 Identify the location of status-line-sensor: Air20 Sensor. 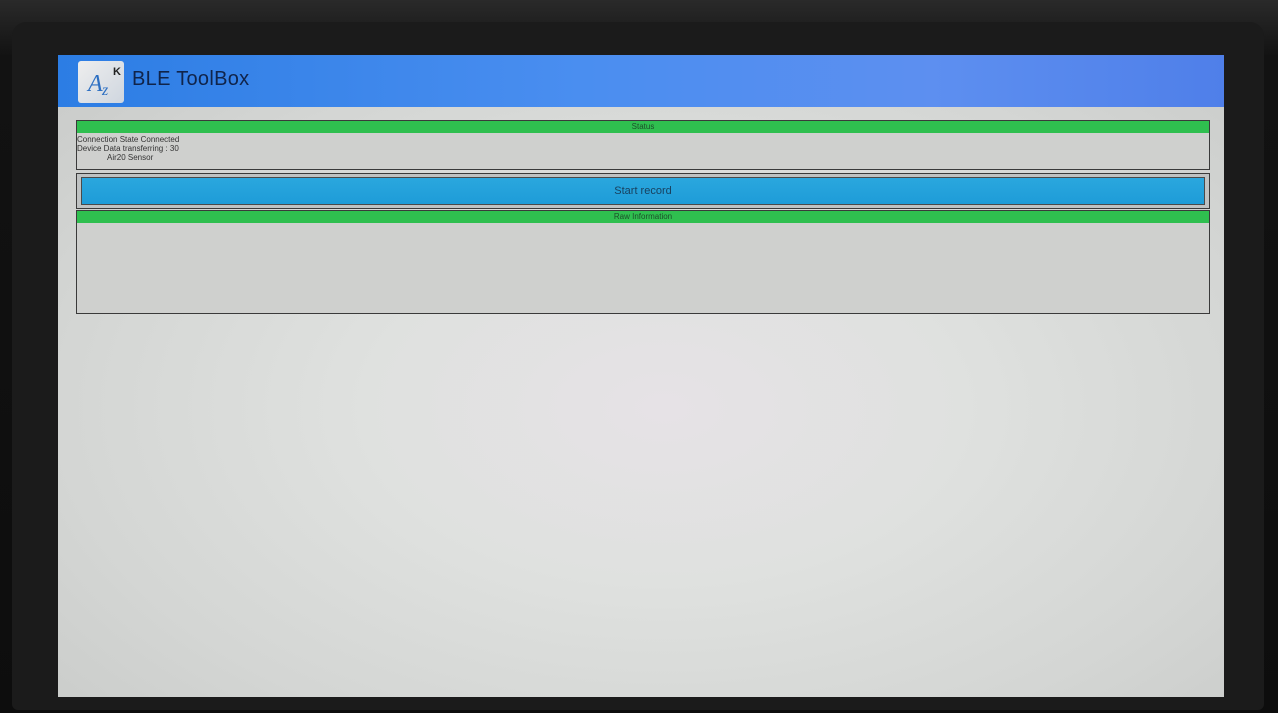
(130, 157).